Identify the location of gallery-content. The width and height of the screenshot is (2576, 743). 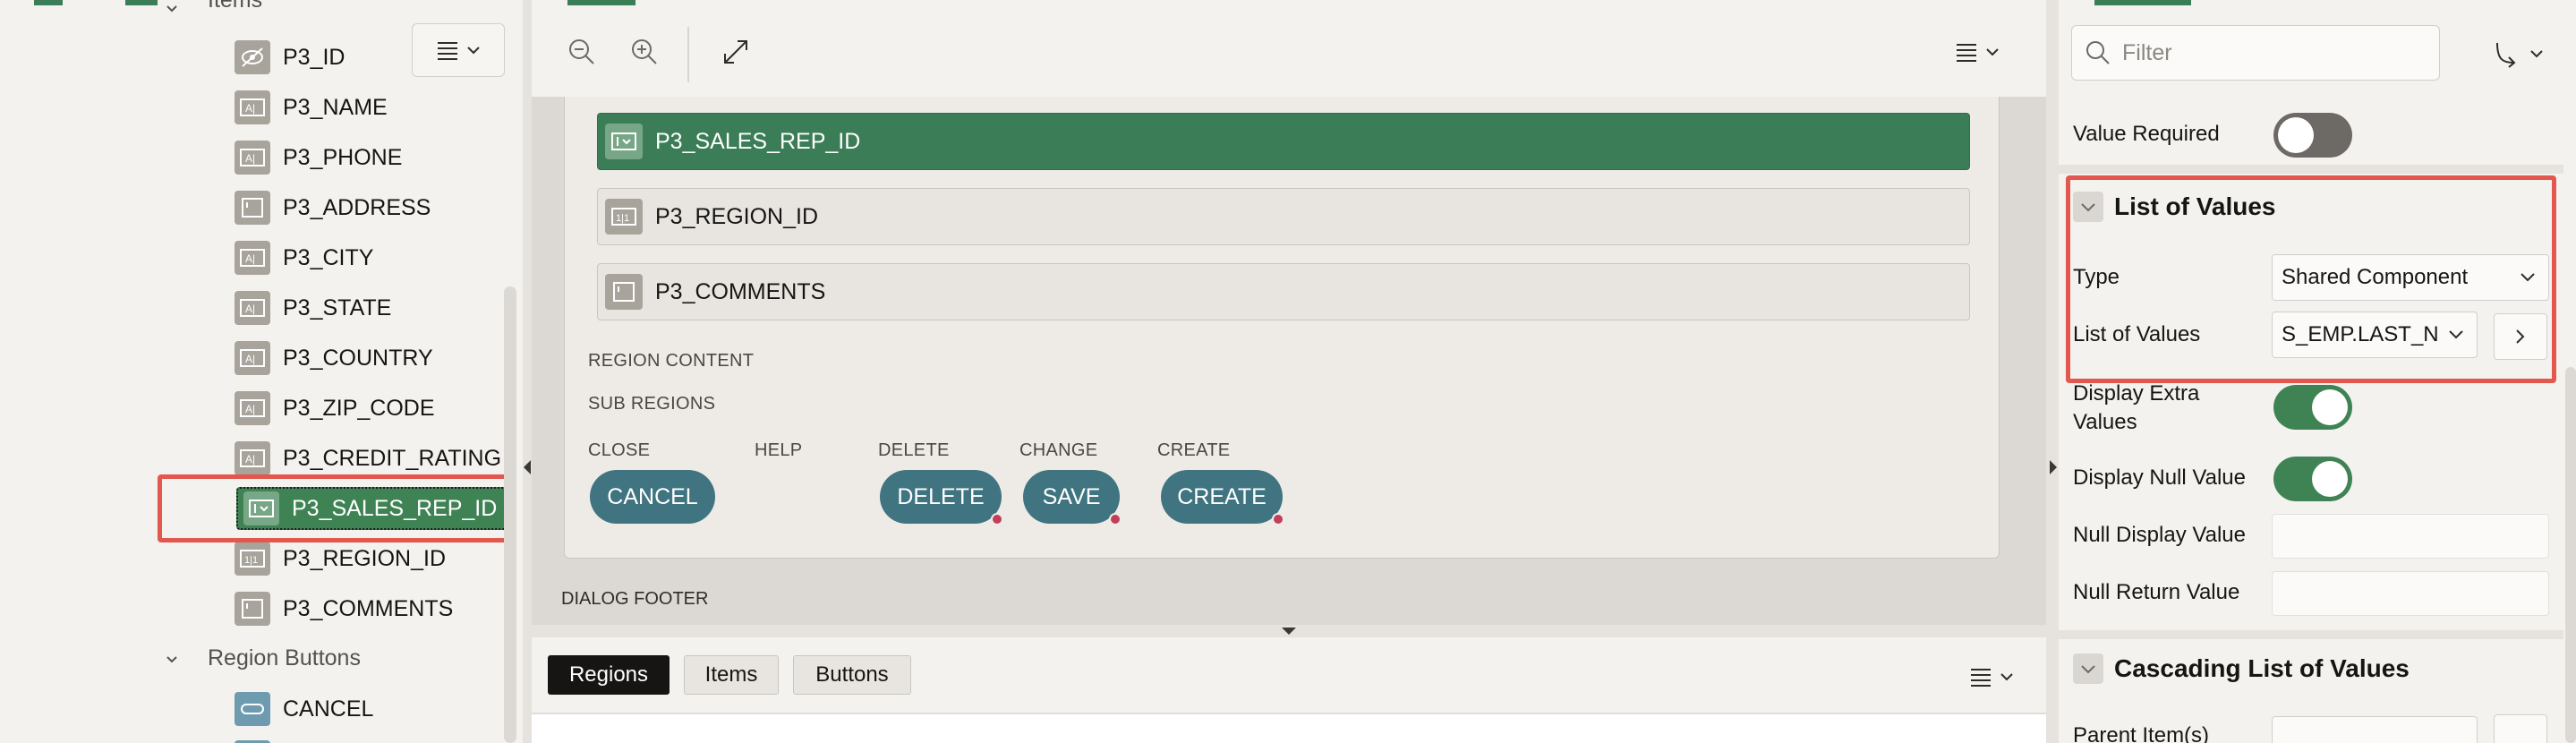
(1289, 728).